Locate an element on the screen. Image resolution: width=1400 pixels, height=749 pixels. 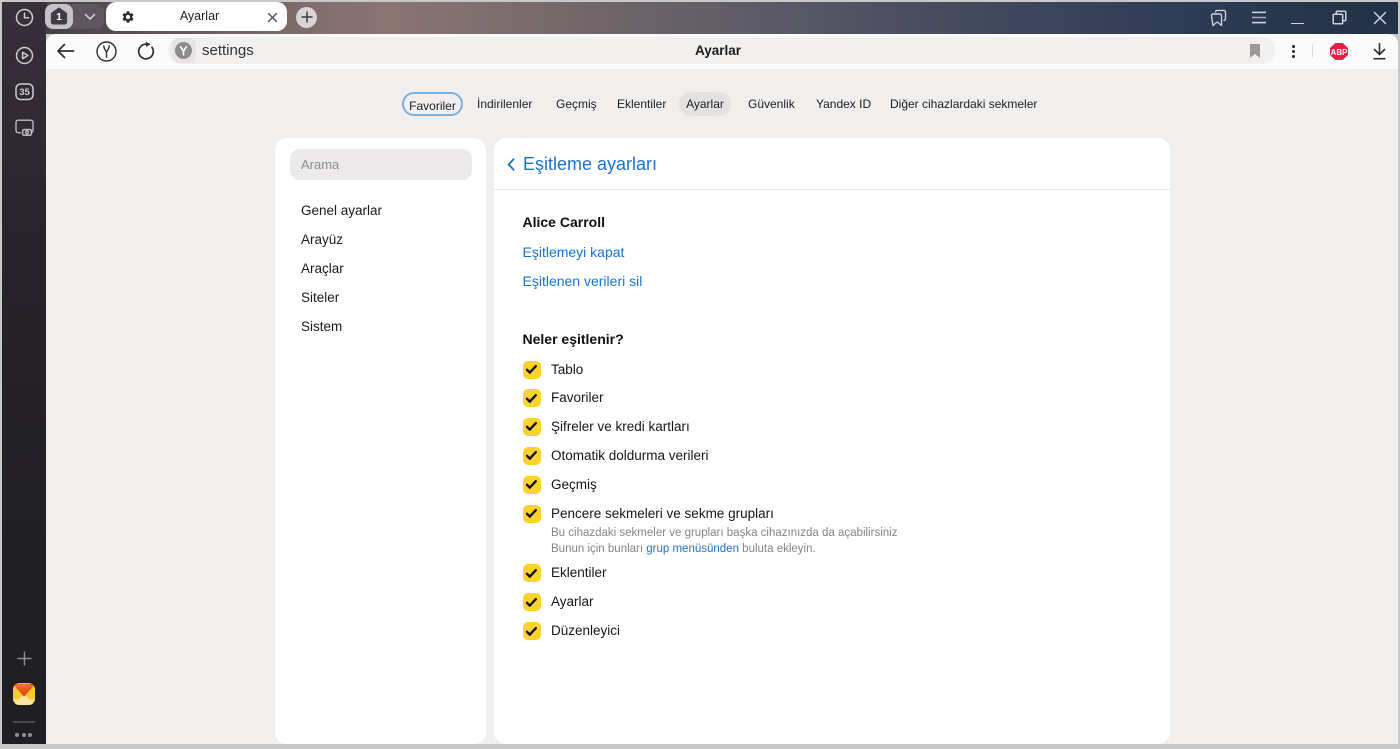
svg-text: 1 is located at coordinates (59, 17).